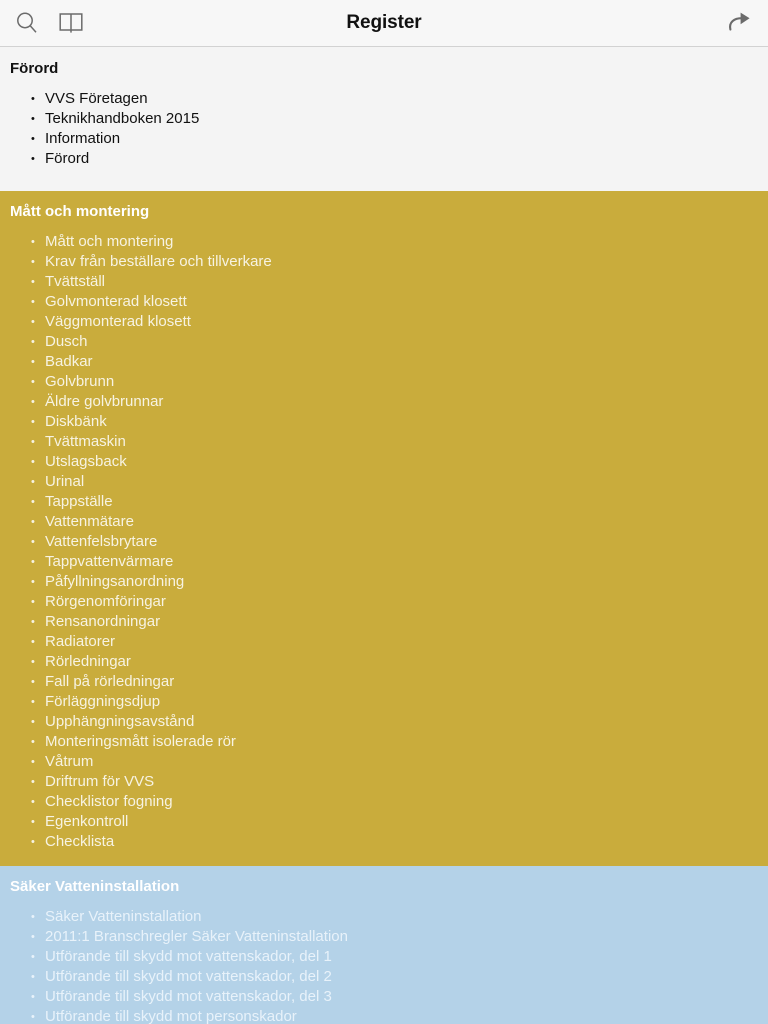 The width and height of the screenshot is (768, 1024). I want to click on list-item: Golvbrunn, so click(384, 382).